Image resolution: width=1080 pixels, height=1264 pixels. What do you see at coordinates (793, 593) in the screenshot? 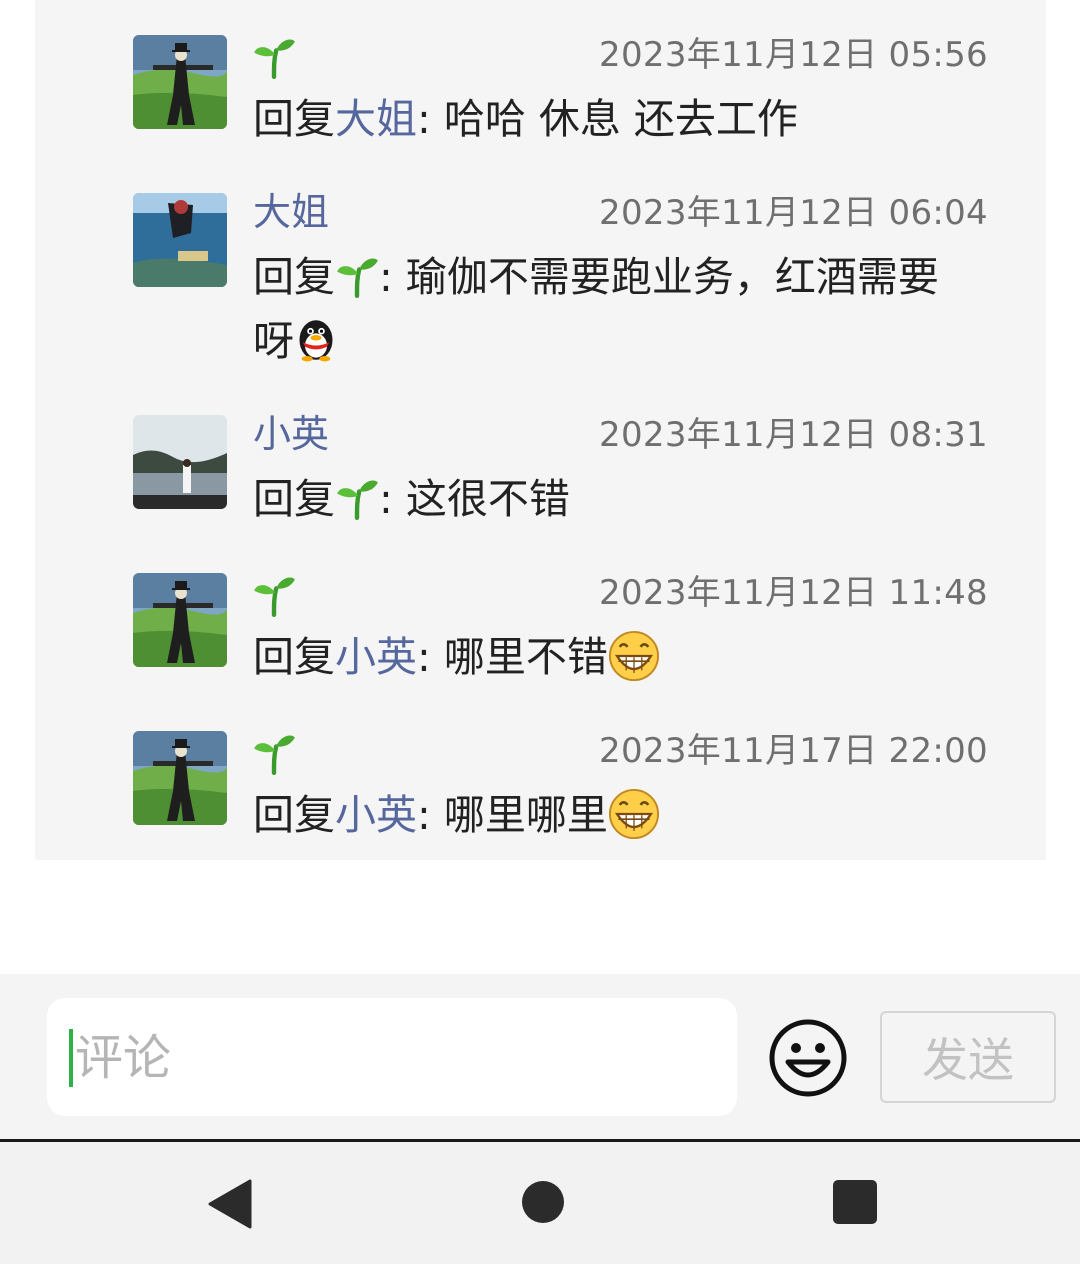
I see `timestamp: 2023年11月12日 11:48` at bounding box center [793, 593].